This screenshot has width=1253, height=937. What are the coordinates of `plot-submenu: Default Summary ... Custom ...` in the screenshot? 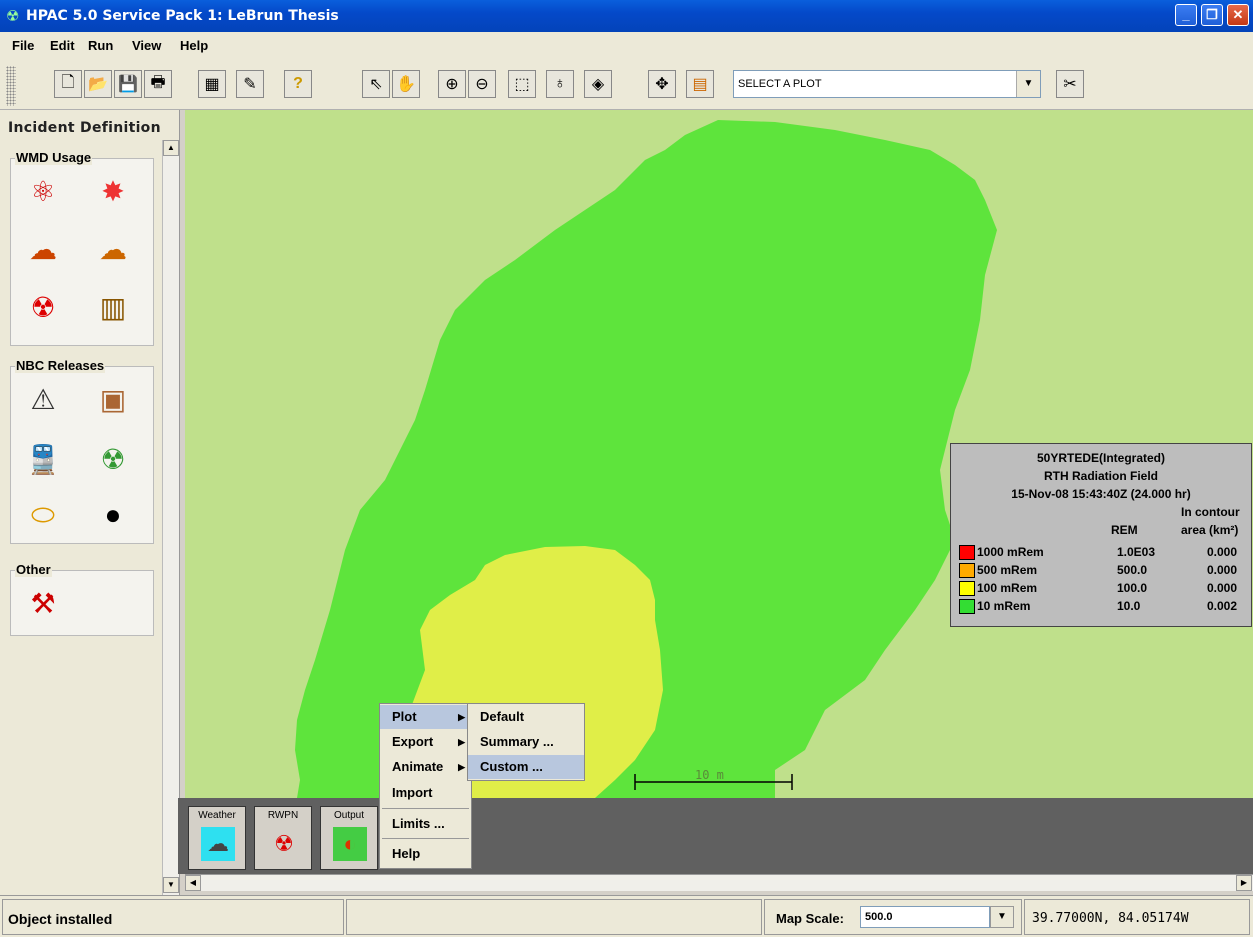 It's located at (526, 742).